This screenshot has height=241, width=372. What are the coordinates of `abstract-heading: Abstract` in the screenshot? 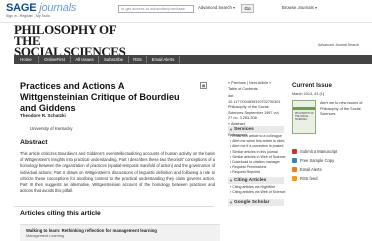 It's located at (34, 142).